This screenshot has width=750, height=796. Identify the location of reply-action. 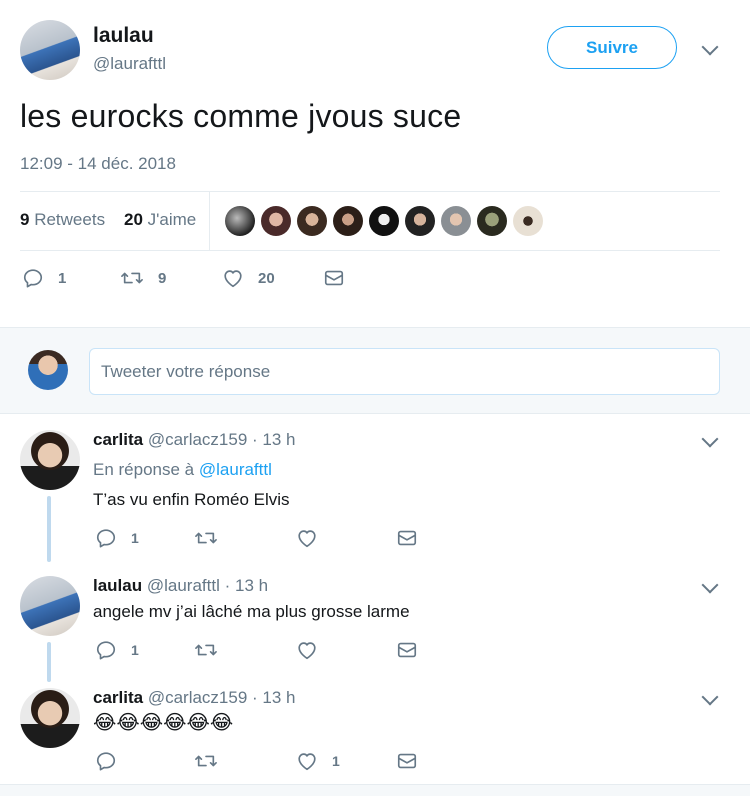
(106, 761).